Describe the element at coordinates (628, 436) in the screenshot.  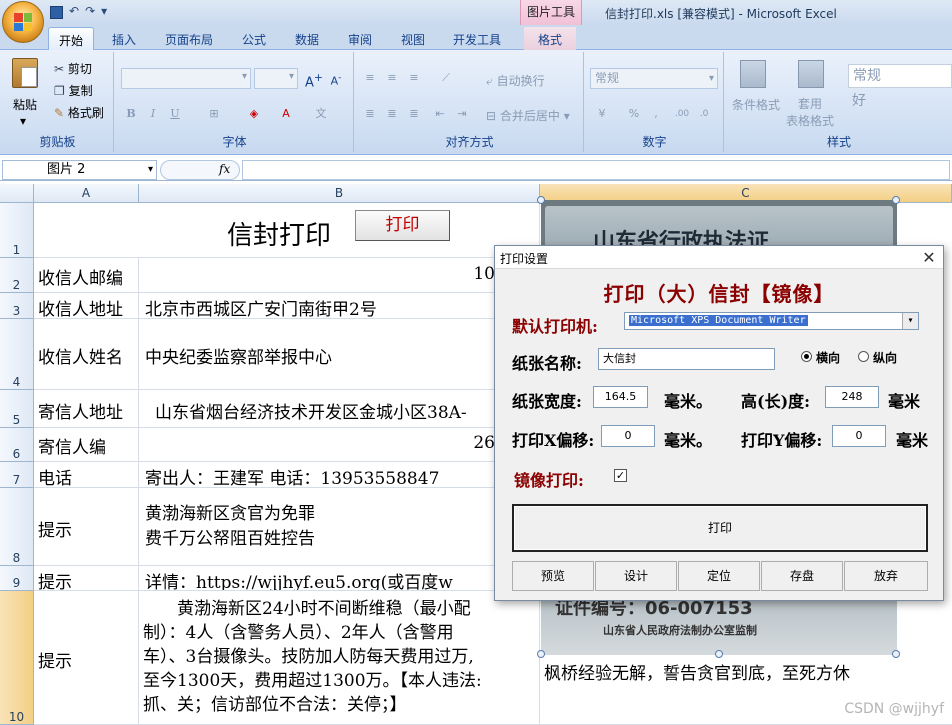
I see `x-offset-input: 0` at that location.